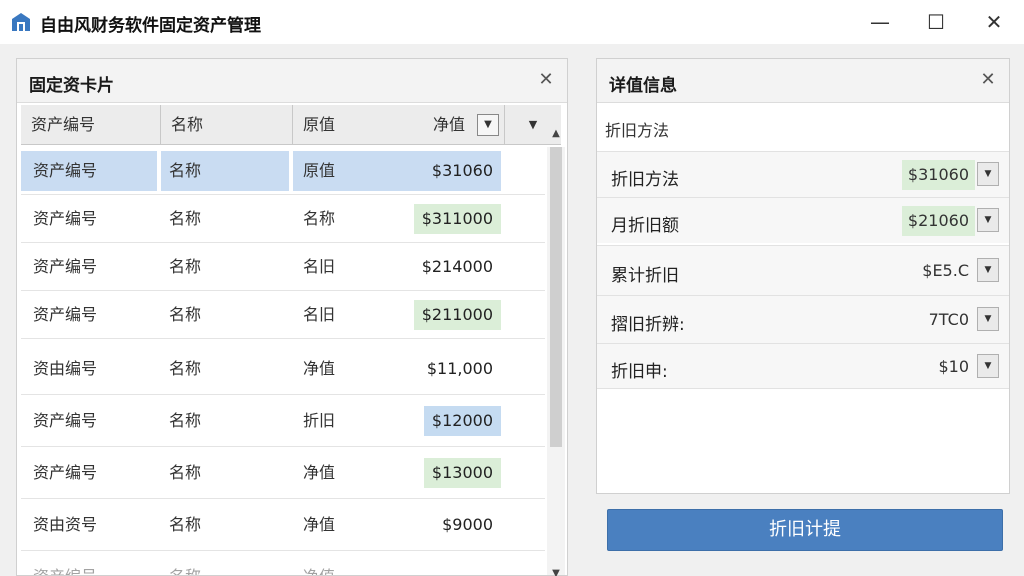 Image resolution: width=1024 pixels, height=576 pixels. I want to click on table-row: 资产编号 名称 名旧 $214000, so click(283, 267).